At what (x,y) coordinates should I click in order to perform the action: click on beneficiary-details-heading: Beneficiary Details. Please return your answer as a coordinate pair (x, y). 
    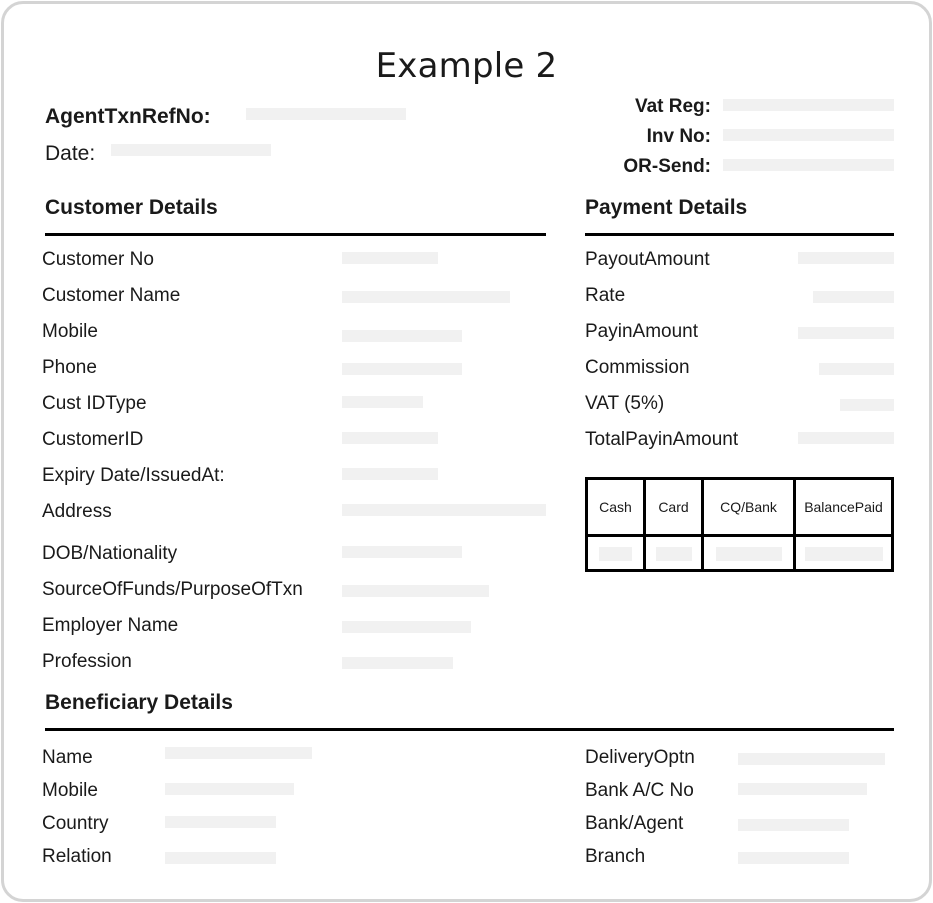
    Looking at the image, I should click on (139, 702).